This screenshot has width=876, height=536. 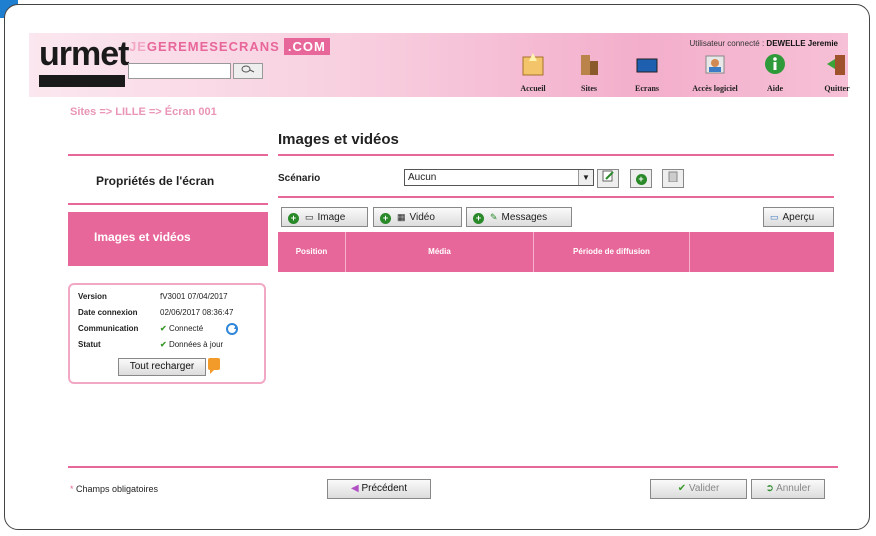 I want to click on image-icon: ▭, so click(x=309, y=217).